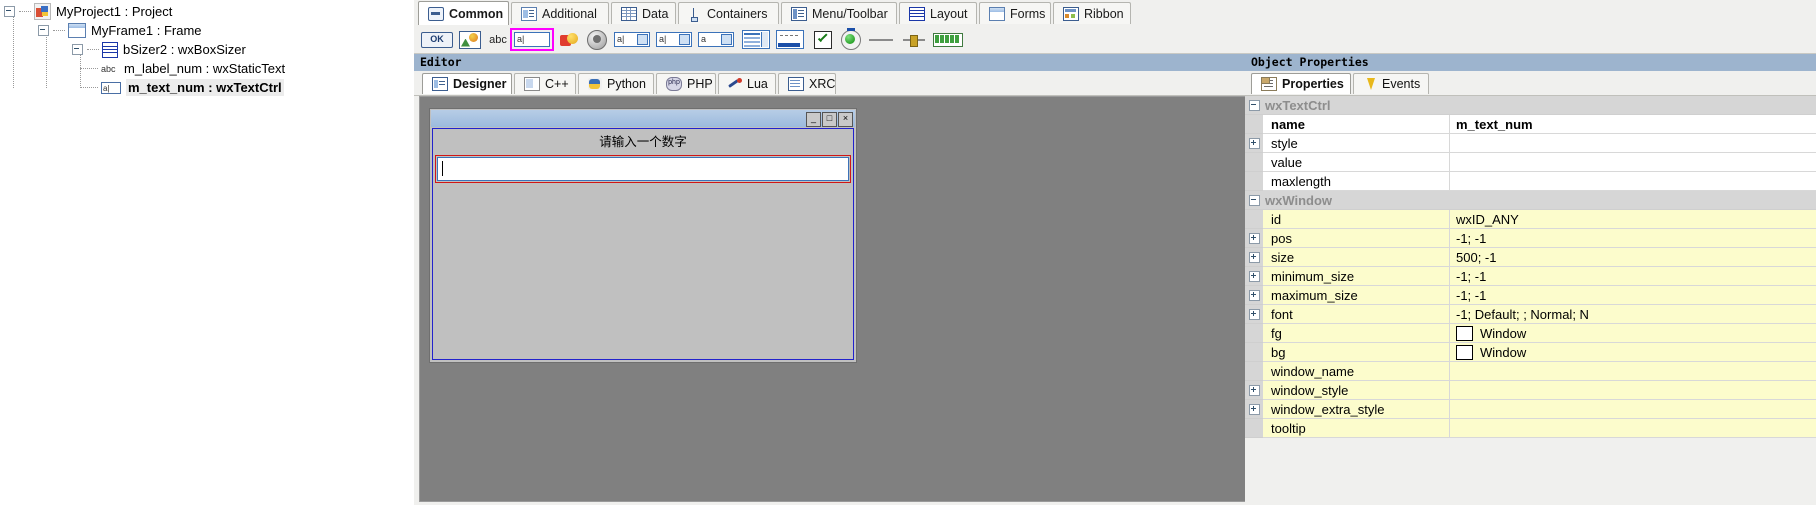 The width and height of the screenshot is (1816, 506). What do you see at coordinates (914, 39) in the screenshot?
I see `palette-item-wxslider` at bounding box center [914, 39].